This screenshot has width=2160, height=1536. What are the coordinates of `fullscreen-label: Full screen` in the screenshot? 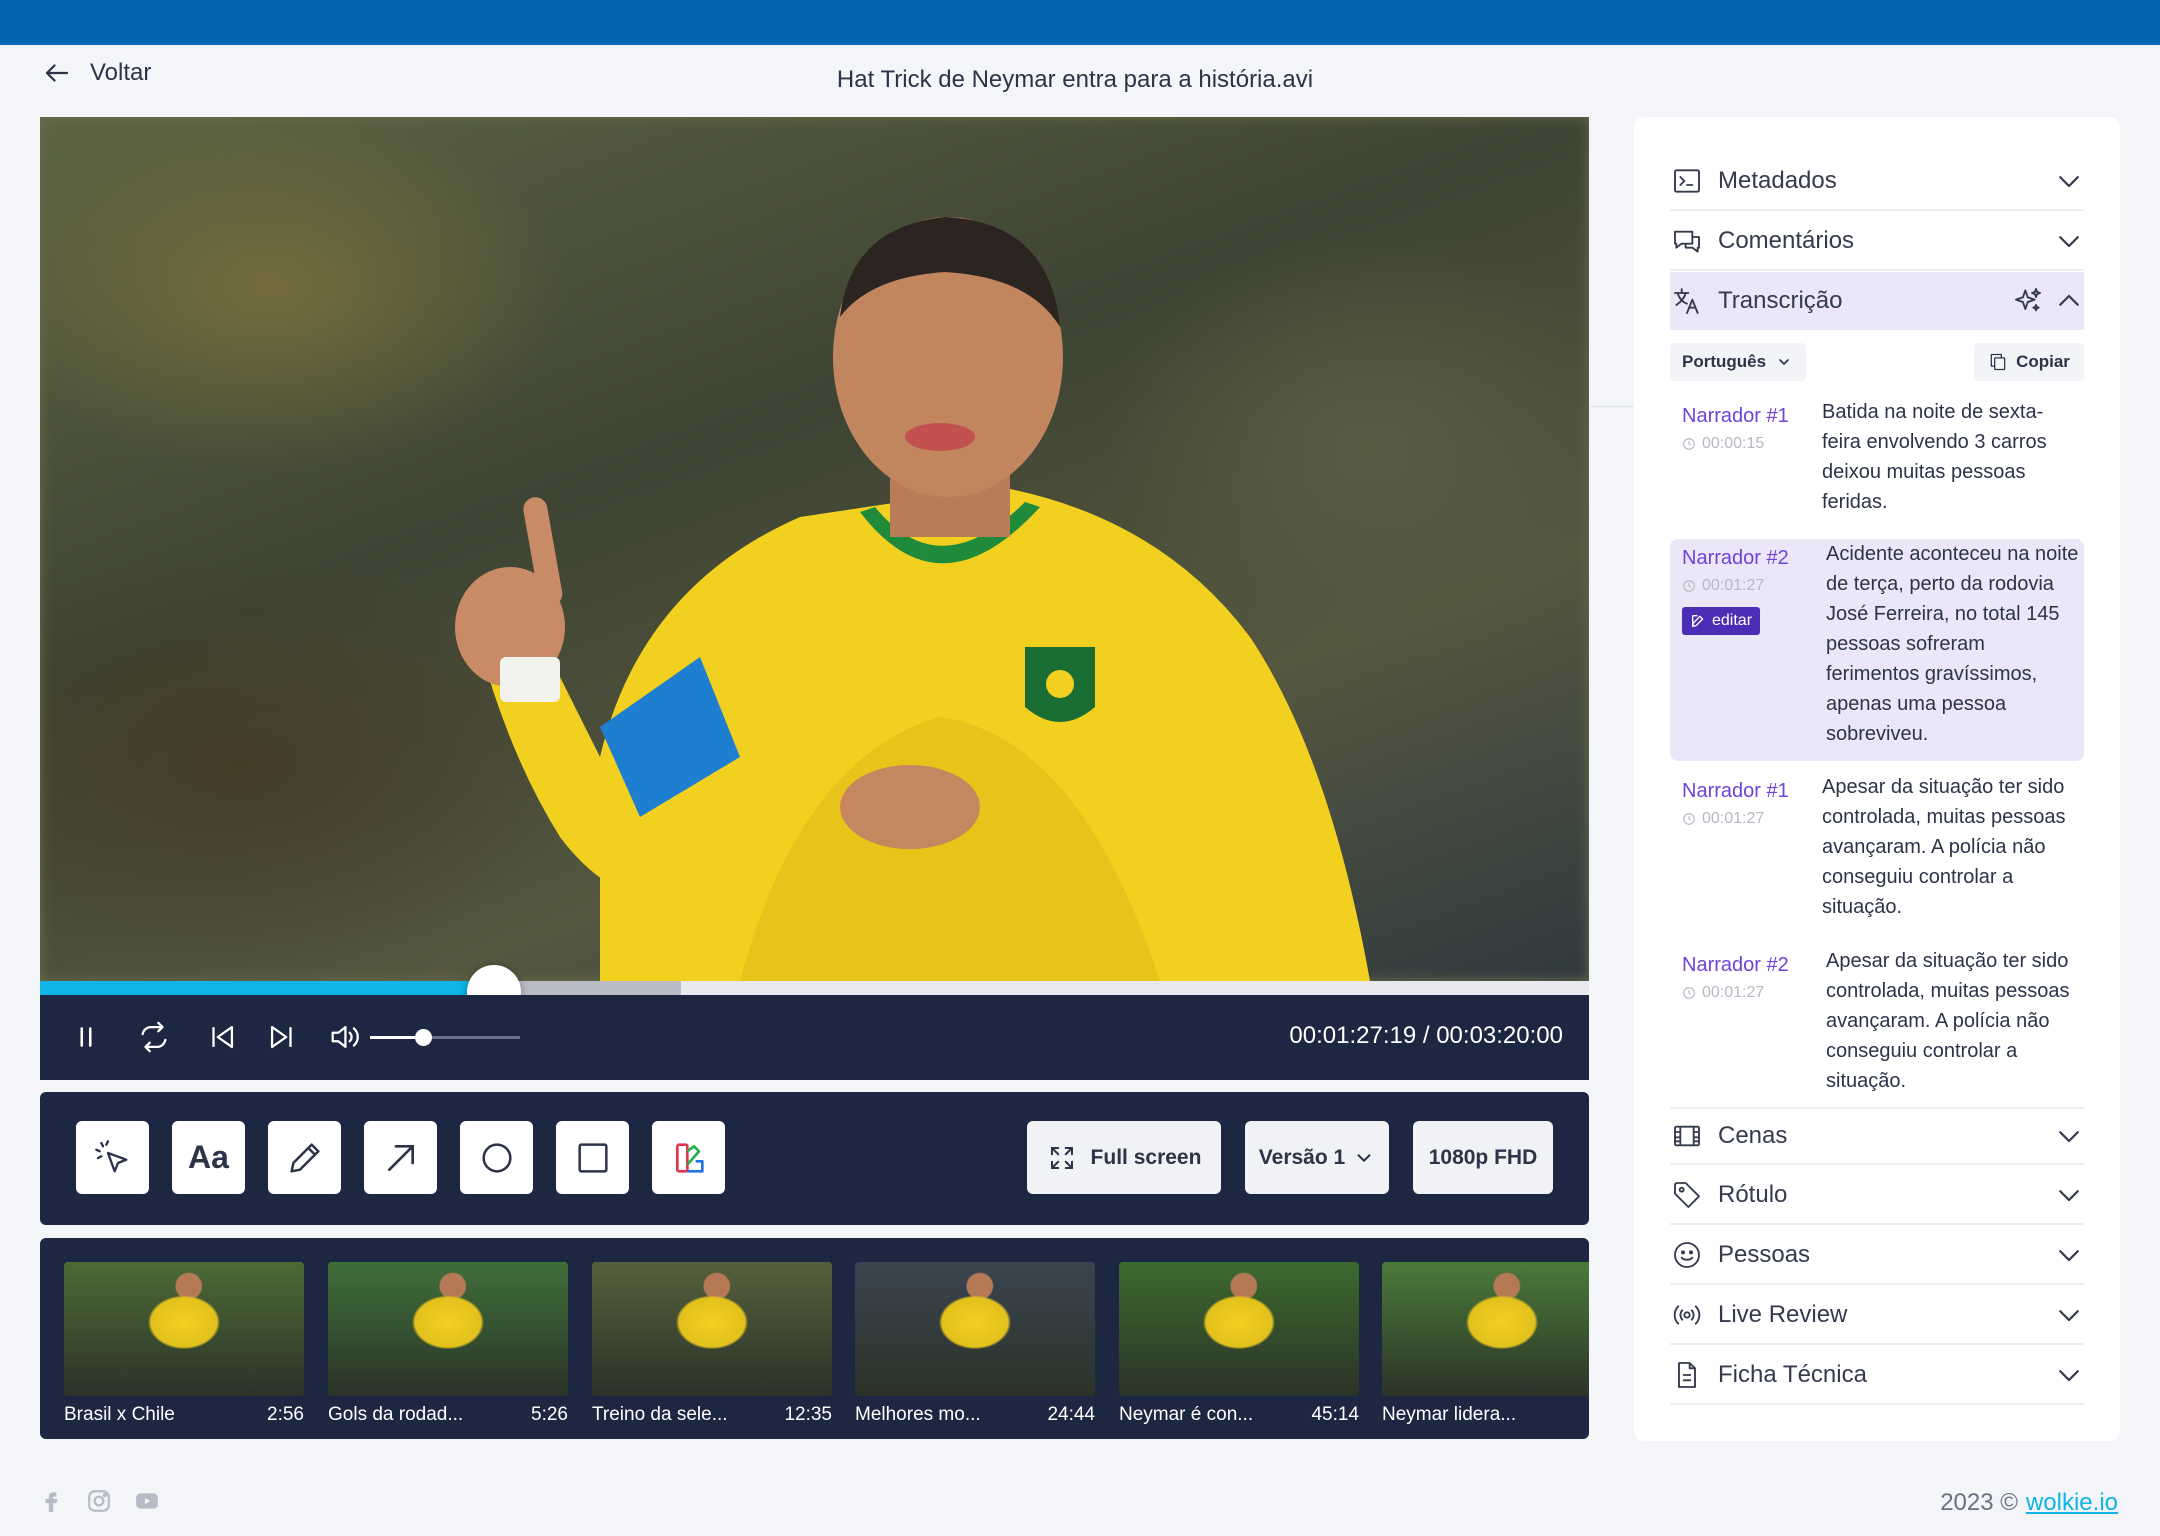 It's located at (1146, 1157).